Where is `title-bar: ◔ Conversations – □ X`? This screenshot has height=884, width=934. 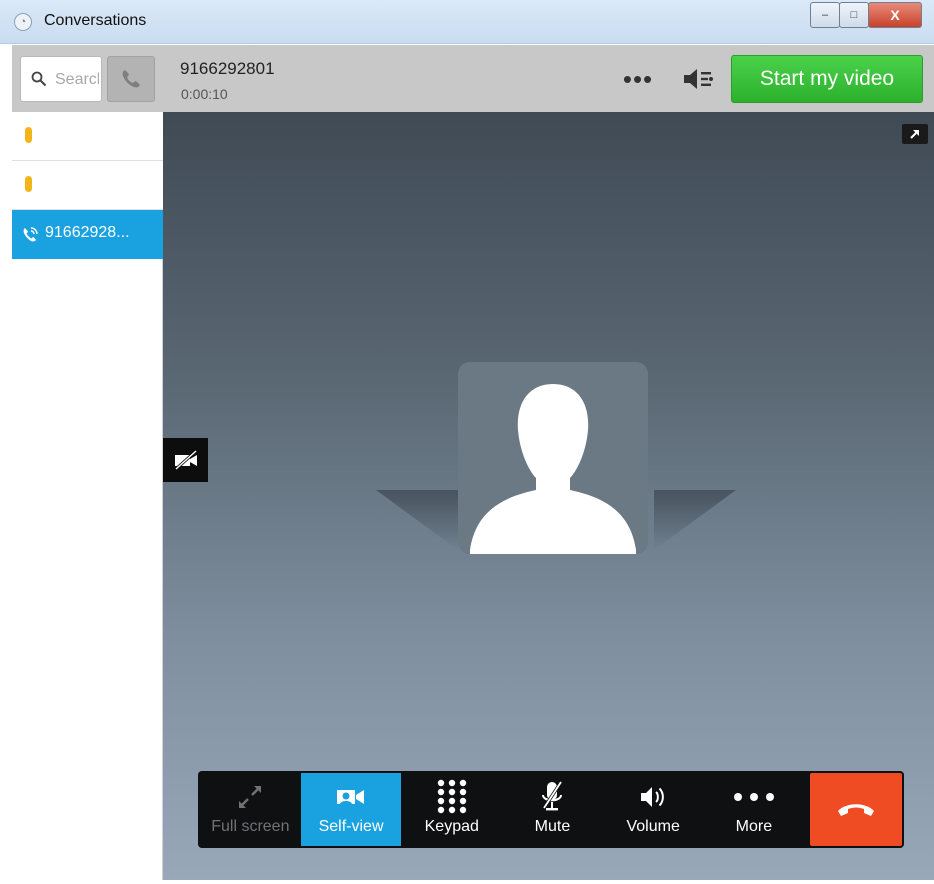
title-bar: ◔ Conversations – □ X is located at coordinates (467, 22).